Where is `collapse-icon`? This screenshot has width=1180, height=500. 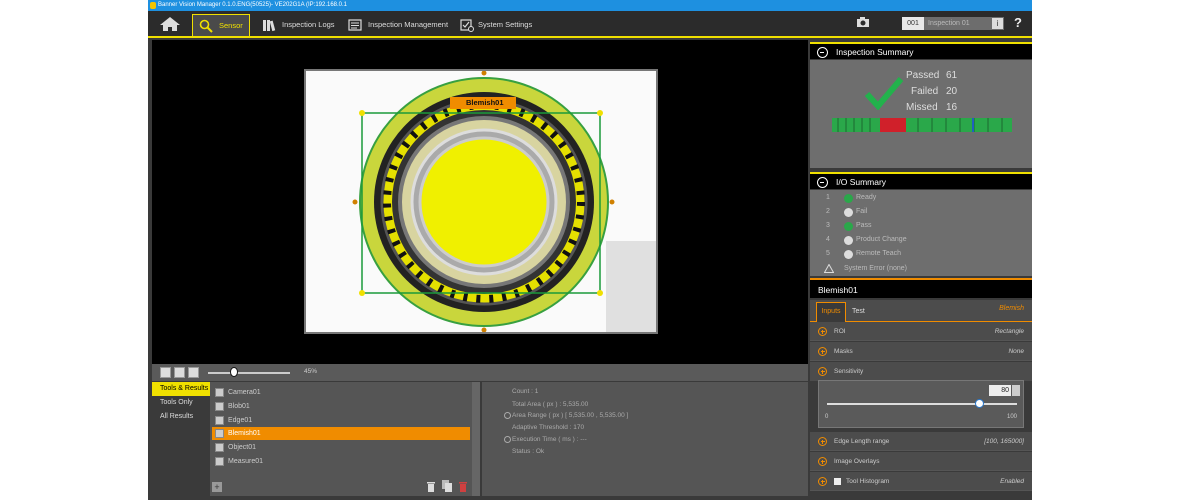
collapse-icon is located at coordinates (822, 371).